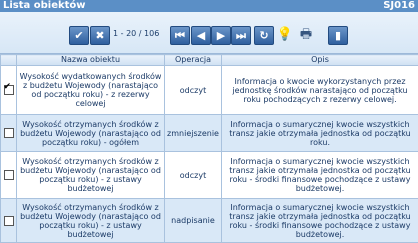 The height and width of the screenshot is (243, 418). Describe the element at coordinates (193, 60) in the screenshot. I see `header-operation: Operacja` at that location.